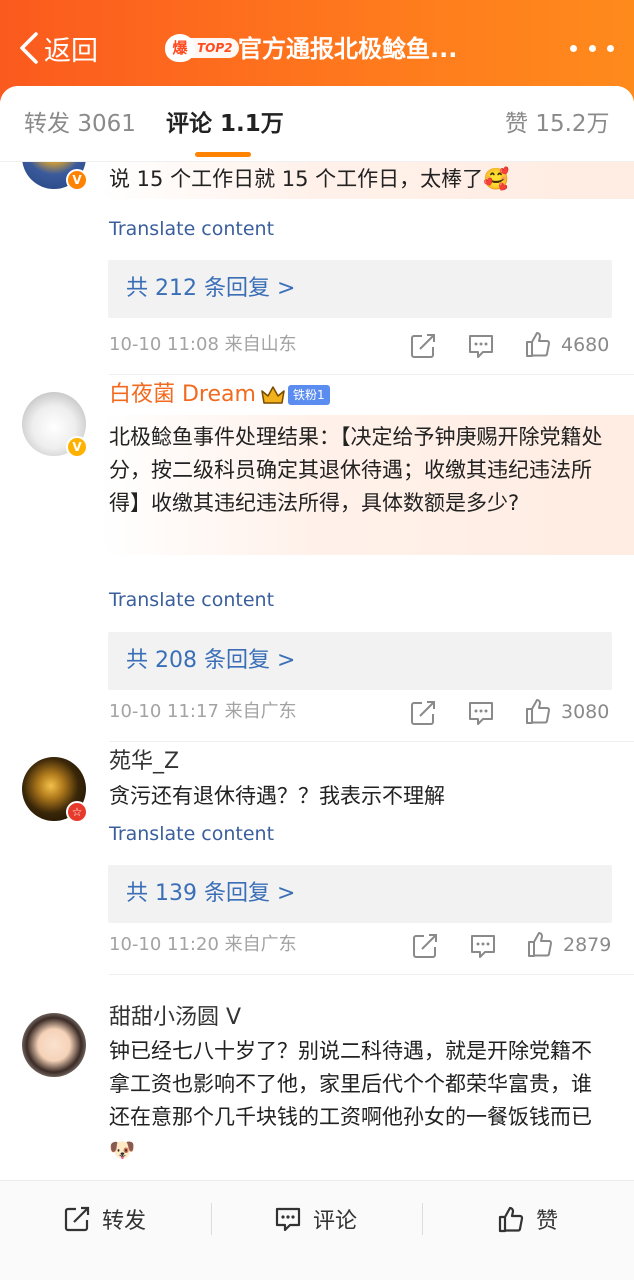 The width and height of the screenshot is (634, 1280). Describe the element at coordinates (277, 796) in the screenshot. I see `comment-text: 贪污还有退休待遇？？我表示不理解` at that location.